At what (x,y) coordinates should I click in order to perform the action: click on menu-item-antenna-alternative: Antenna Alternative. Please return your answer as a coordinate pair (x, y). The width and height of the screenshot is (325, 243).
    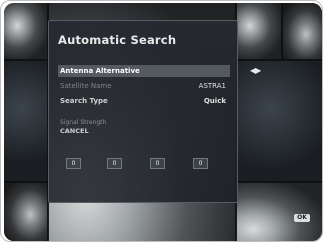
    Looking at the image, I should click on (144, 71).